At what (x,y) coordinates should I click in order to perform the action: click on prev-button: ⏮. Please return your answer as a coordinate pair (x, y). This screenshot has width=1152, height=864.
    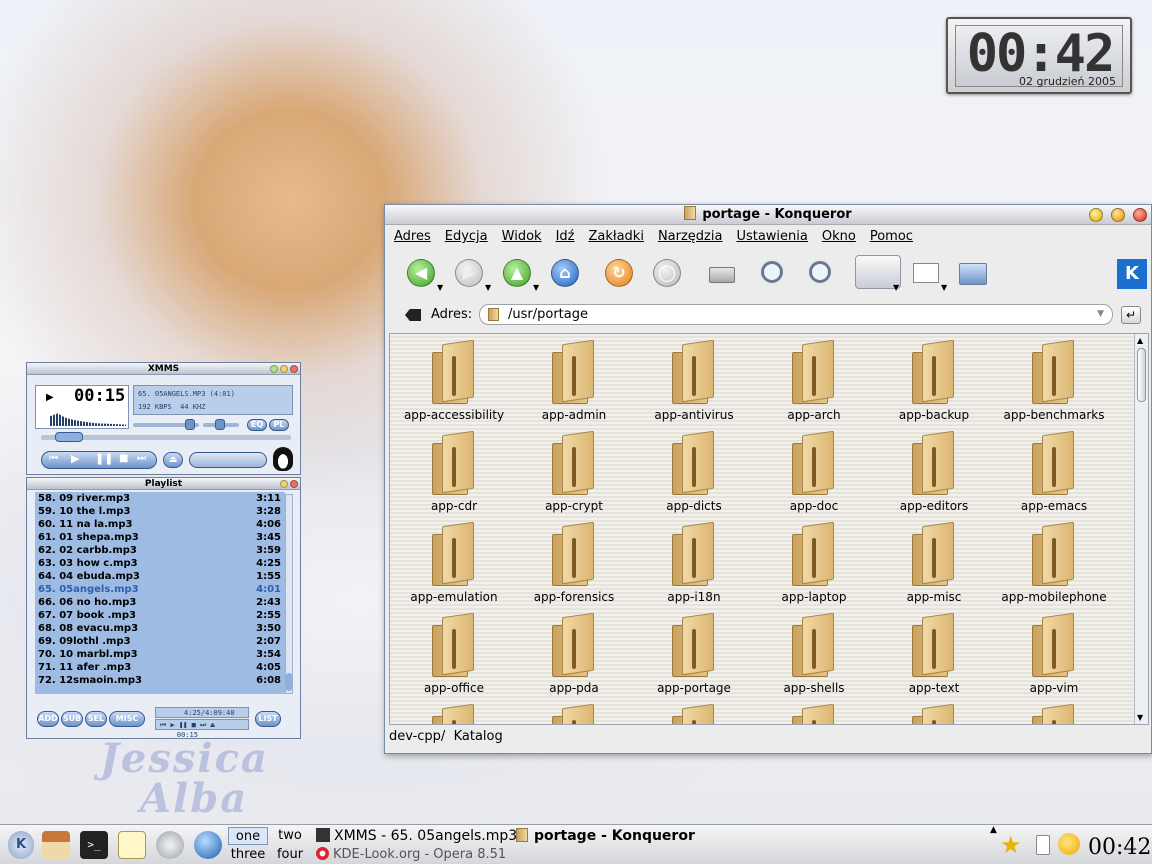
    Looking at the image, I should click on (53, 458).